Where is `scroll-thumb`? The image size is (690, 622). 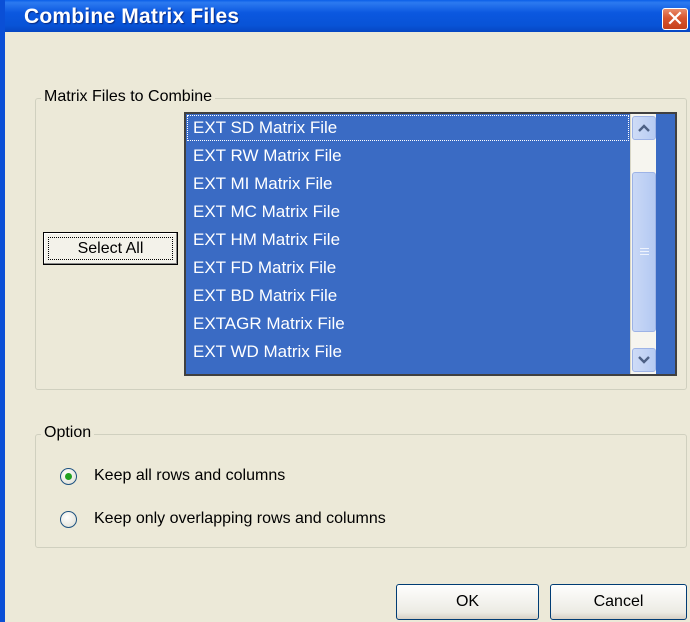
scroll-thumb is located at coordinates (644, 252).